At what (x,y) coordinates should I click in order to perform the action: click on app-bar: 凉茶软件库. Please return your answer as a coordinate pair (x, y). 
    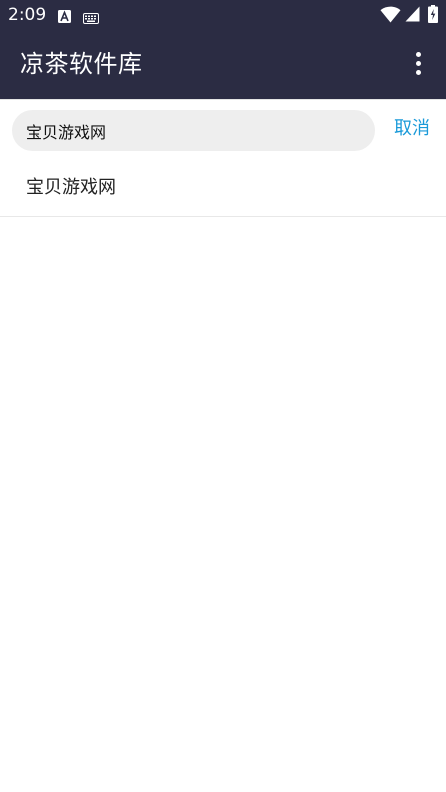
    Looking at the image, I should click on (223, 64).